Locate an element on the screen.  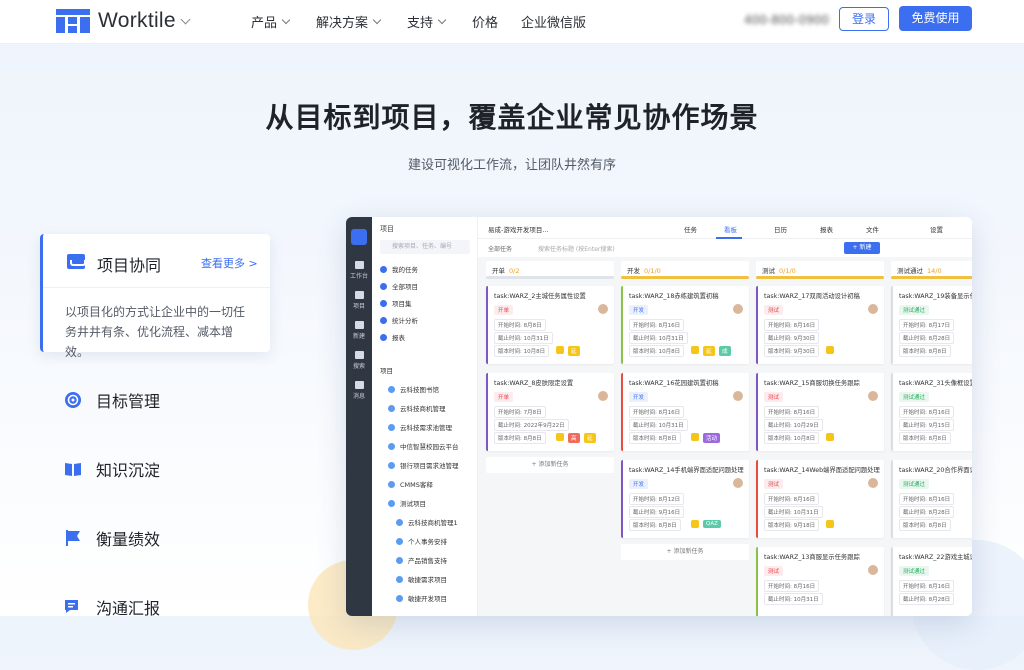
column-count: 14/0 is located at coordinates (934, 271).